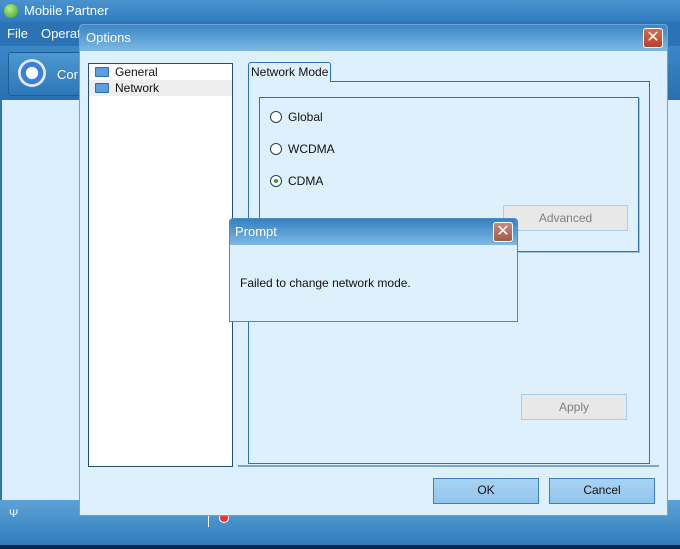 The width and height of the screenshot is (680, 549). What do you see at coordinates (373, 270) in the screenshot?
I see `prompt-dialog: Prompt ✕ Failed to change network mode.` at bounding box center [373, 270].